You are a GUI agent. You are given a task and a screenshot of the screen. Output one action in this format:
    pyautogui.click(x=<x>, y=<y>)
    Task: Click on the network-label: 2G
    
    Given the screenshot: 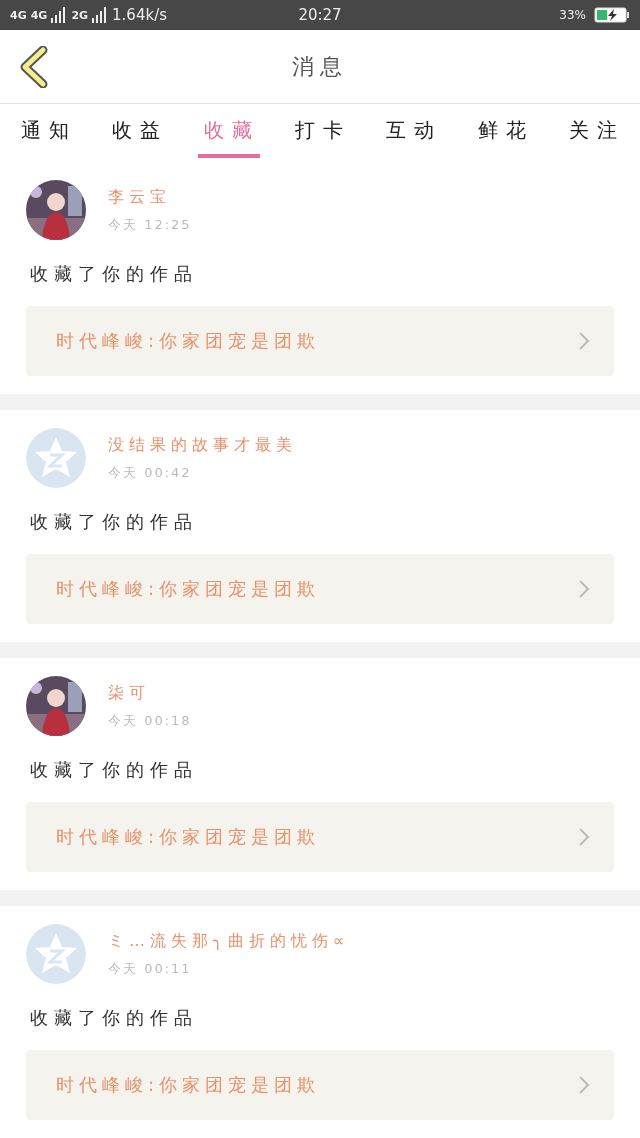 What is the action you would take?
    pyautogui.click(x=80, y=15)
    